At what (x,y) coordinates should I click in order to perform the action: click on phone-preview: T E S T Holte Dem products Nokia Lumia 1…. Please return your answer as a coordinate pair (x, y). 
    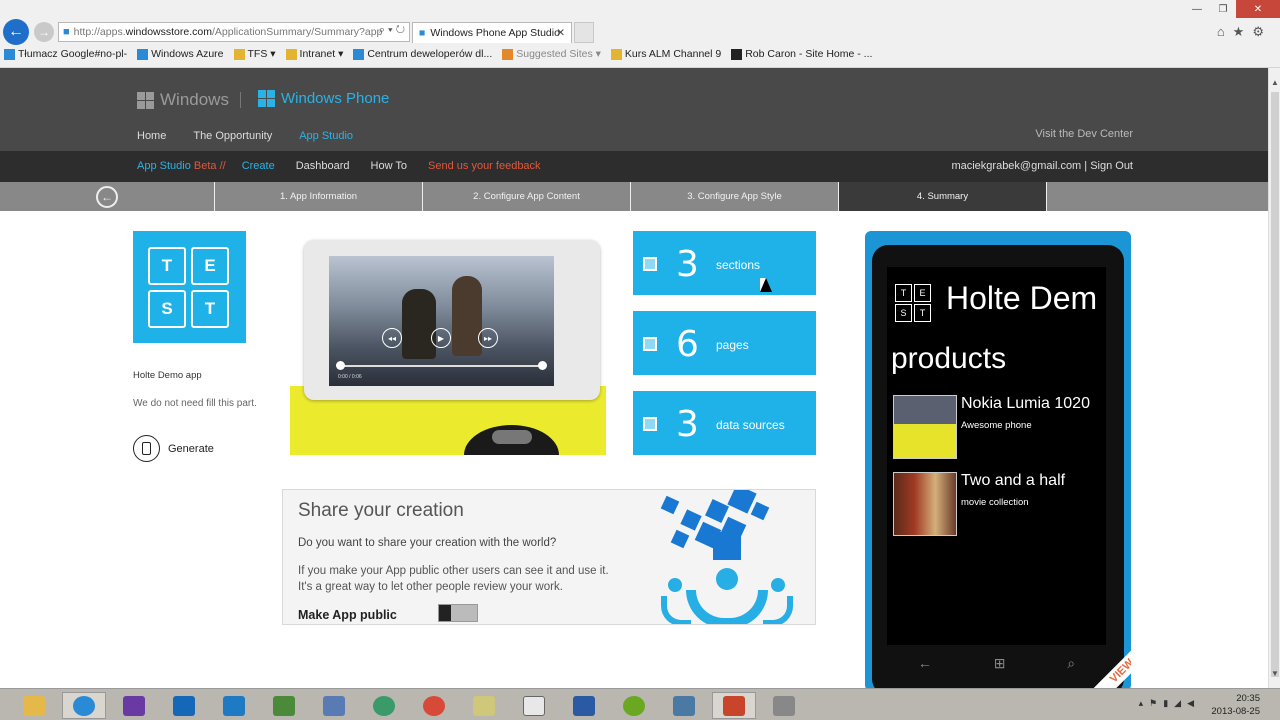
    Looking at the image, I should click on (998, 461).